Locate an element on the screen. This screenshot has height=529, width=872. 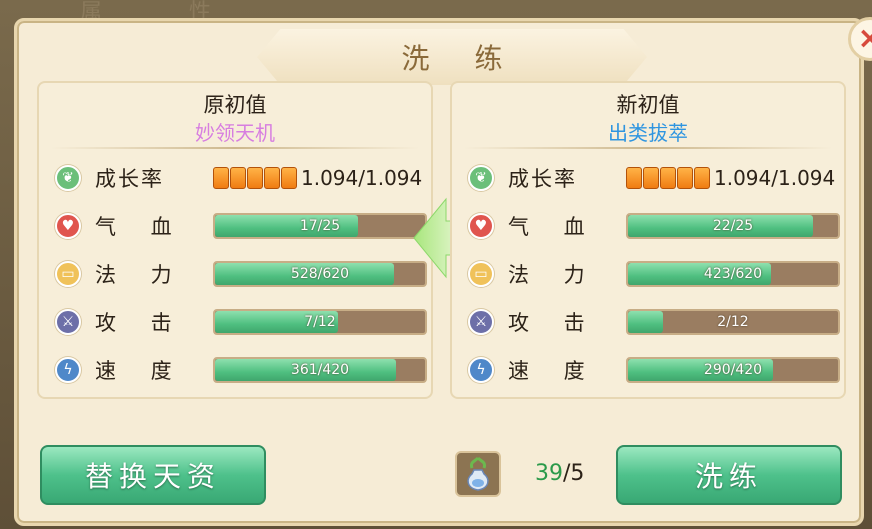
stat-bar: 17/25 is located at coordinates (320, 226).